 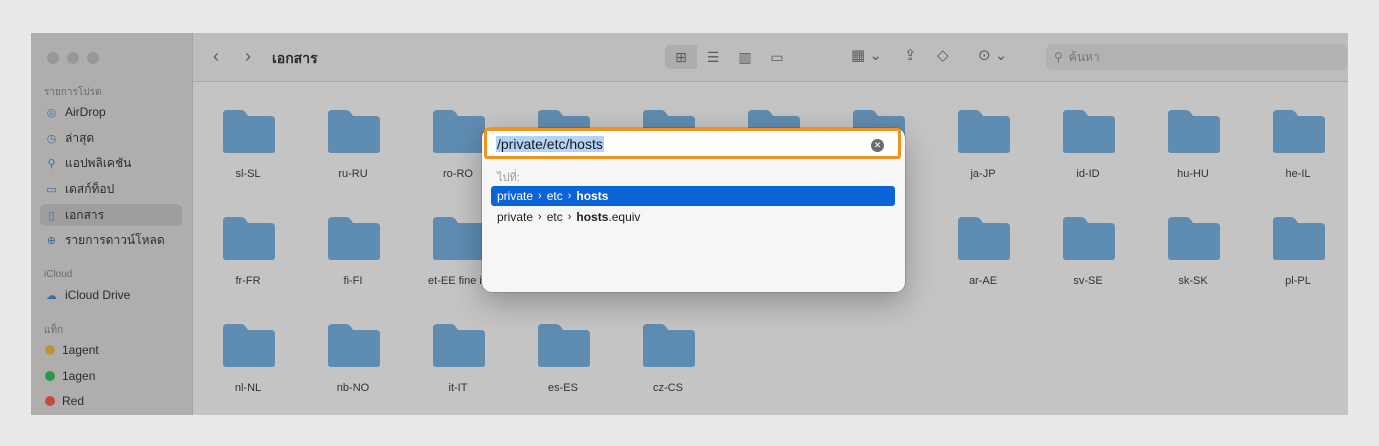 I want to click on path-input-value: /private/etc/hosts, so click(x=550, y=143).